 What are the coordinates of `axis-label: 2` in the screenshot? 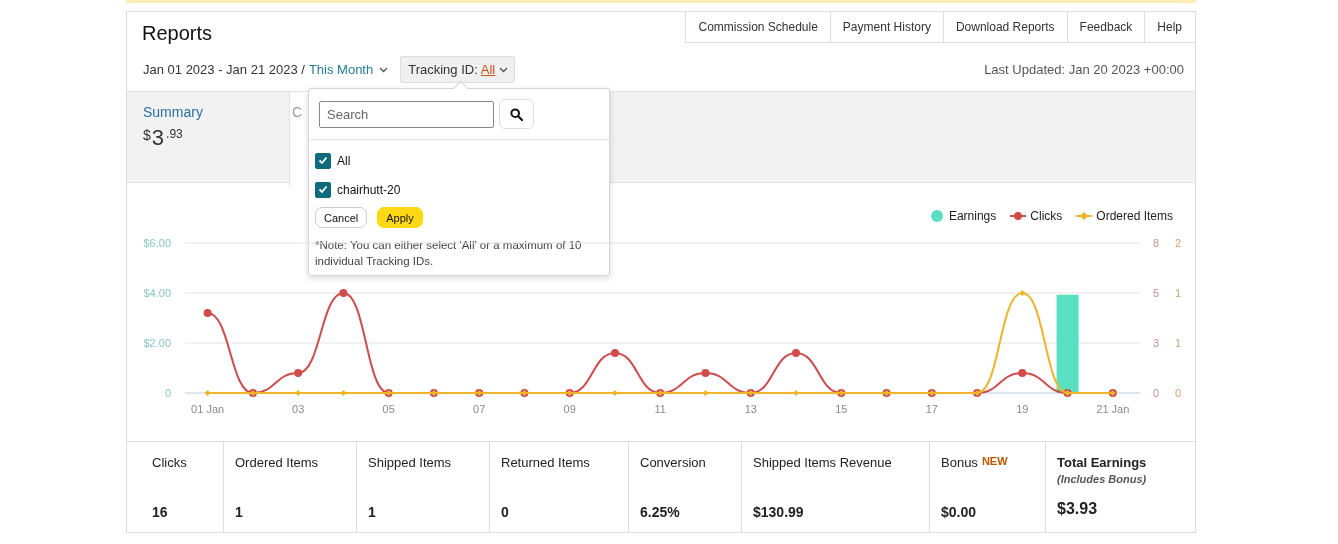 It's located at (1178, 243).